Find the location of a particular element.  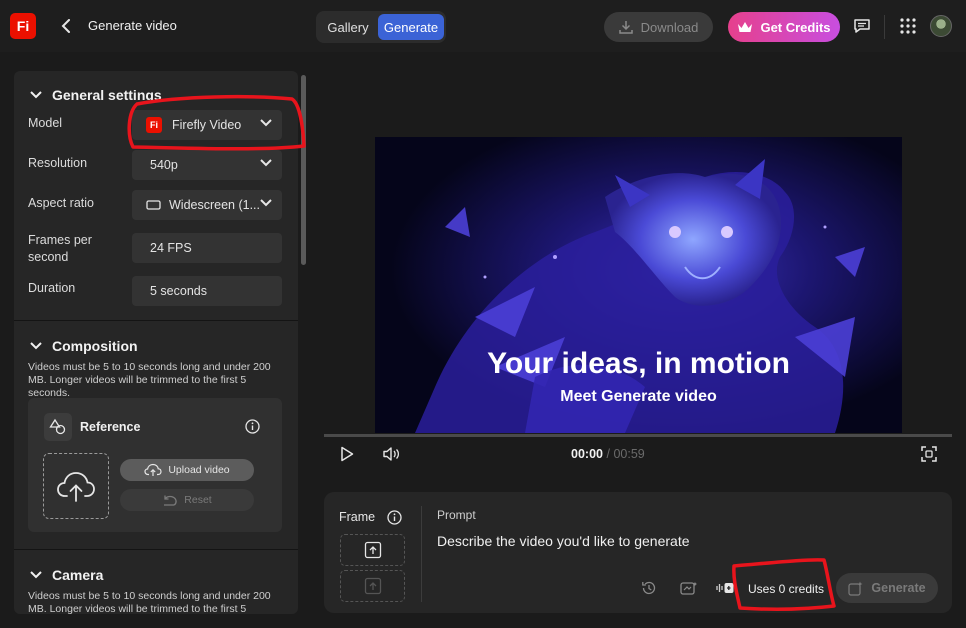

video-time: 00:00 / 00:59 is located at coordinates (608, 454).